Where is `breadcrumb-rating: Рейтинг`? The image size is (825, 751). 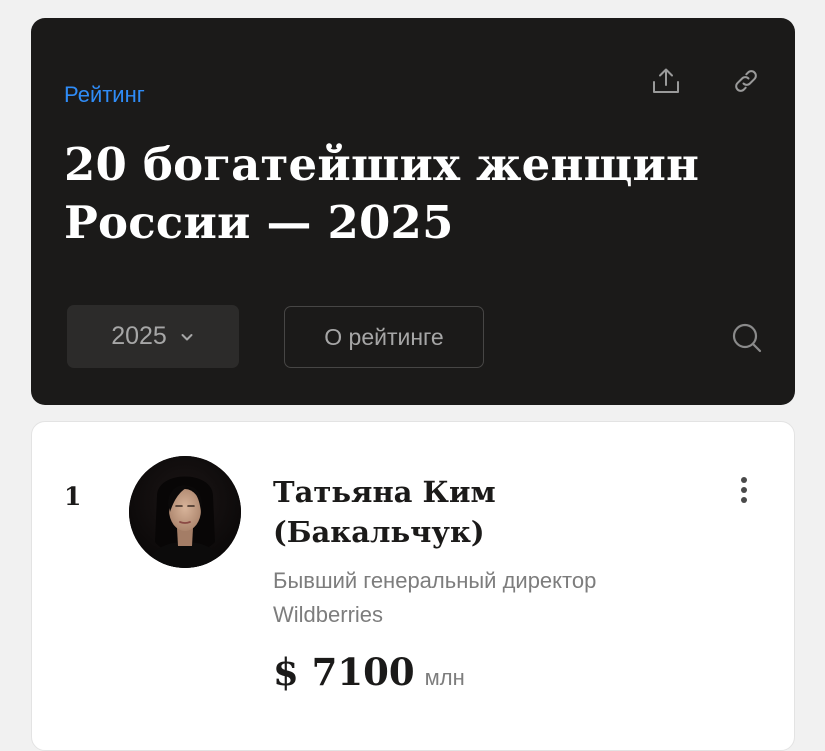 breadcrumb-rating: Рейтинг is located at coordinates (104, 95).